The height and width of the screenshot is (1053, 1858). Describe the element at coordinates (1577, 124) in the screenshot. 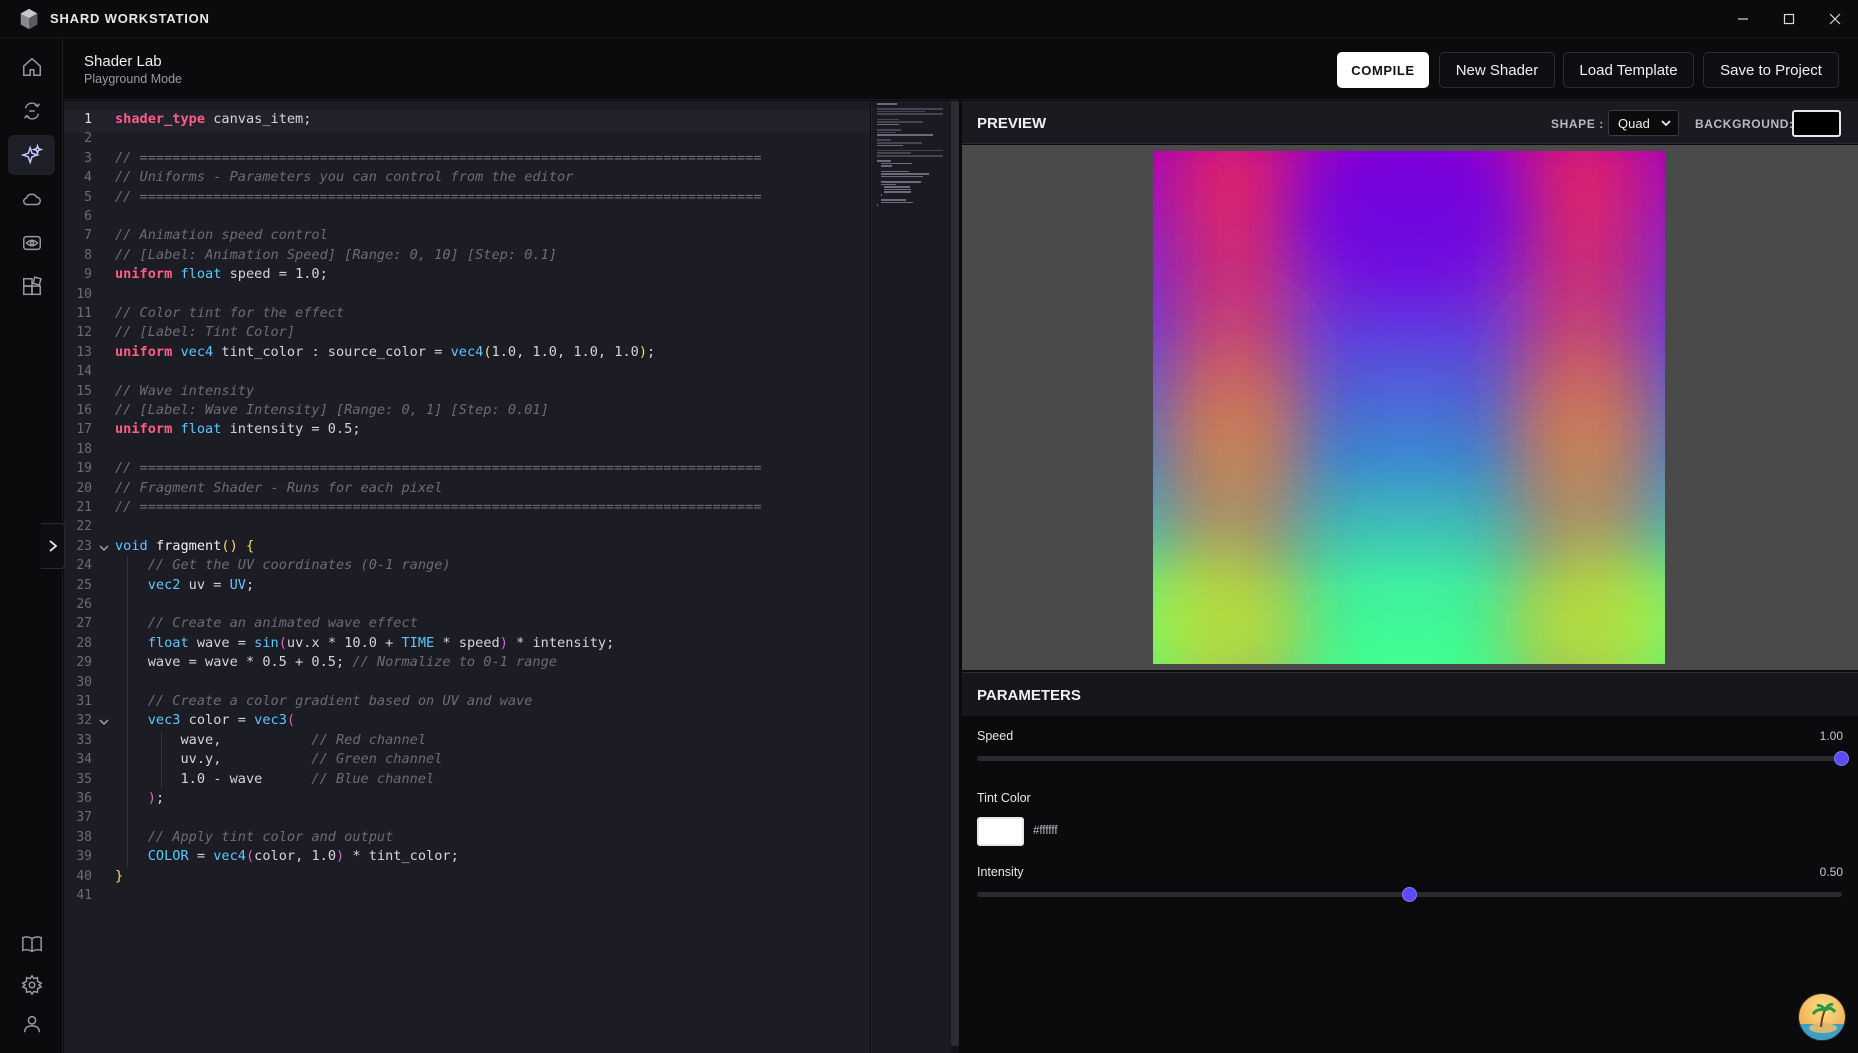

I see `shape-label: SHAPE :` at that location.